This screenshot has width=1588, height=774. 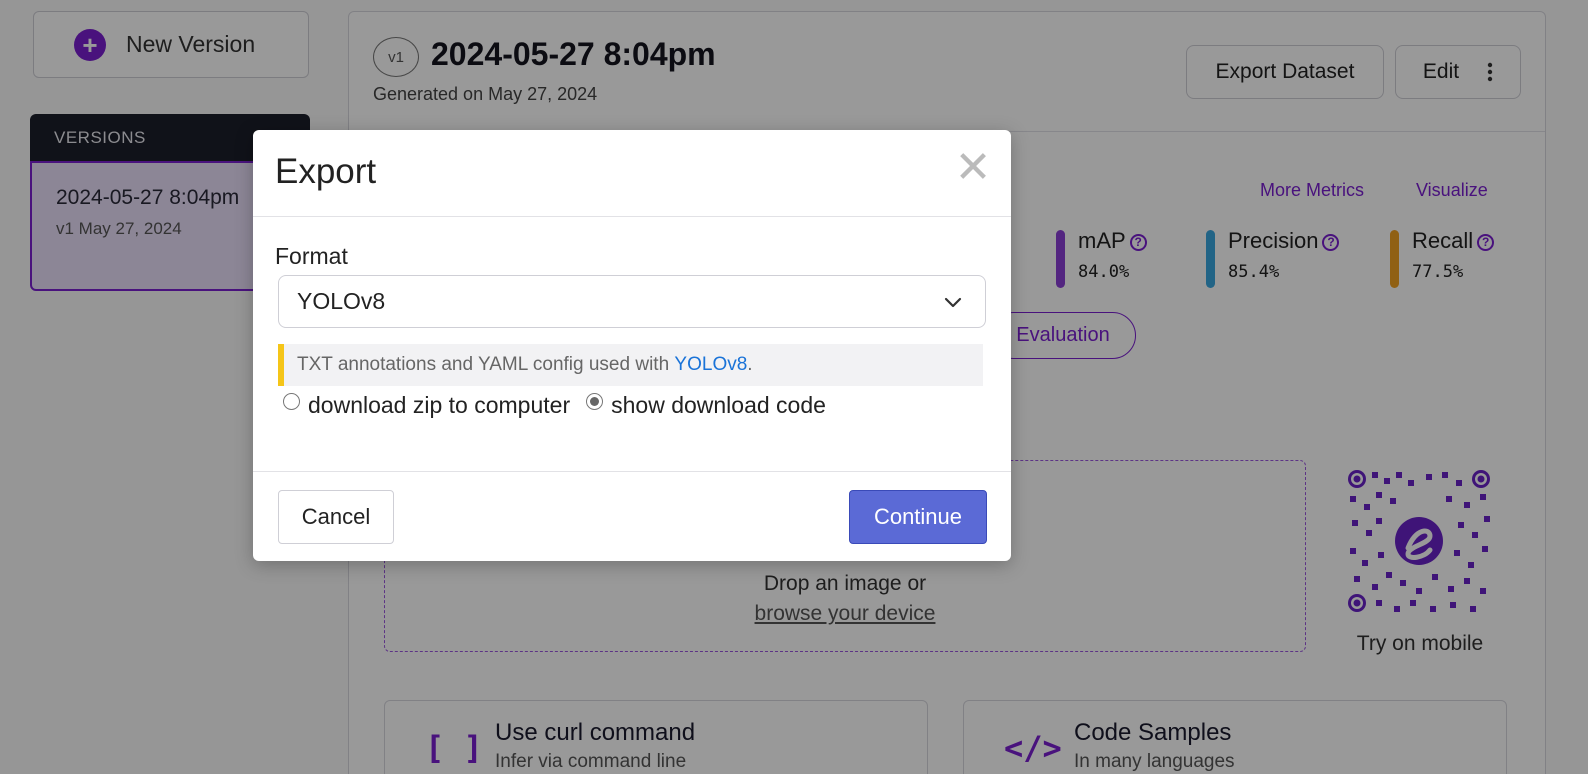 What do you see at coordinates (953, 302) in the screenshot?
I see `chevron-down-icon` at bounding box center [953, 302].